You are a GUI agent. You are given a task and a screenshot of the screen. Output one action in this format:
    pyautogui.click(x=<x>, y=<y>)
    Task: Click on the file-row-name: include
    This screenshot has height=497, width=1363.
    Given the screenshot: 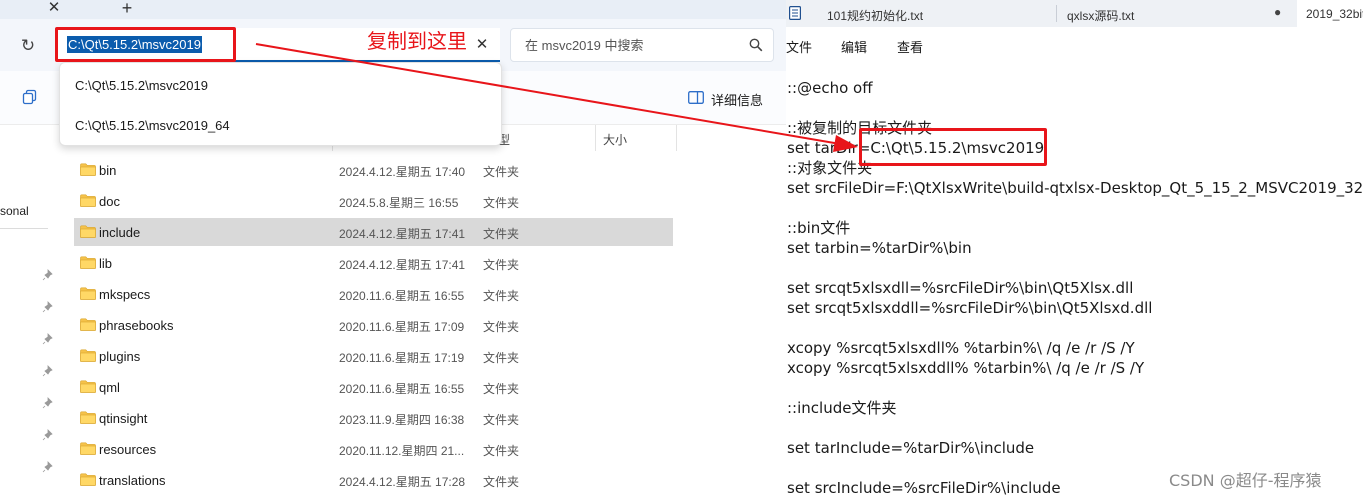 What is the action you would take?
    pyautogui.click(x=120, y=232)
    